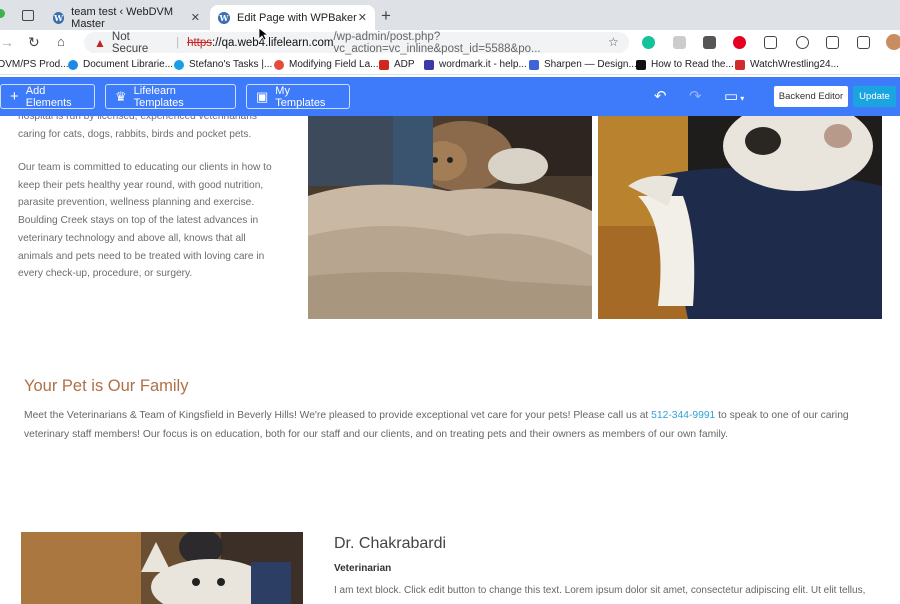  What do you see at coordinates (73, 64) in the screenshot?
I see `cloud-icon` at bounding box center [73, 64].